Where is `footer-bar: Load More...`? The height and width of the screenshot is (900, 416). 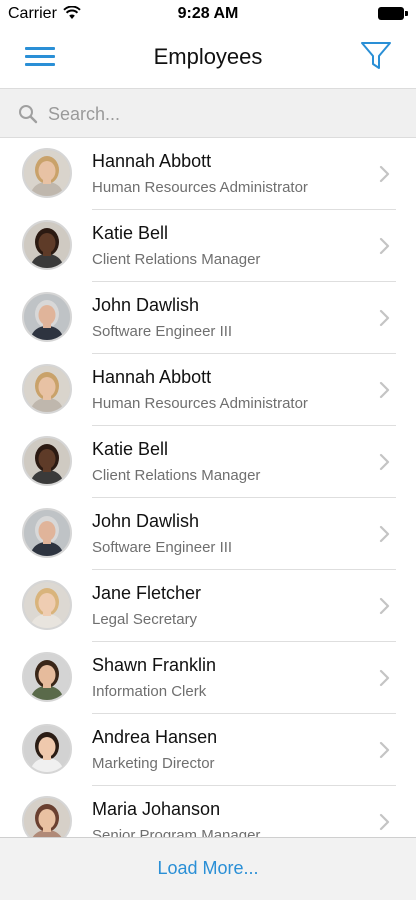 footer-bar: Load More... is located at coordinates (208, 868).